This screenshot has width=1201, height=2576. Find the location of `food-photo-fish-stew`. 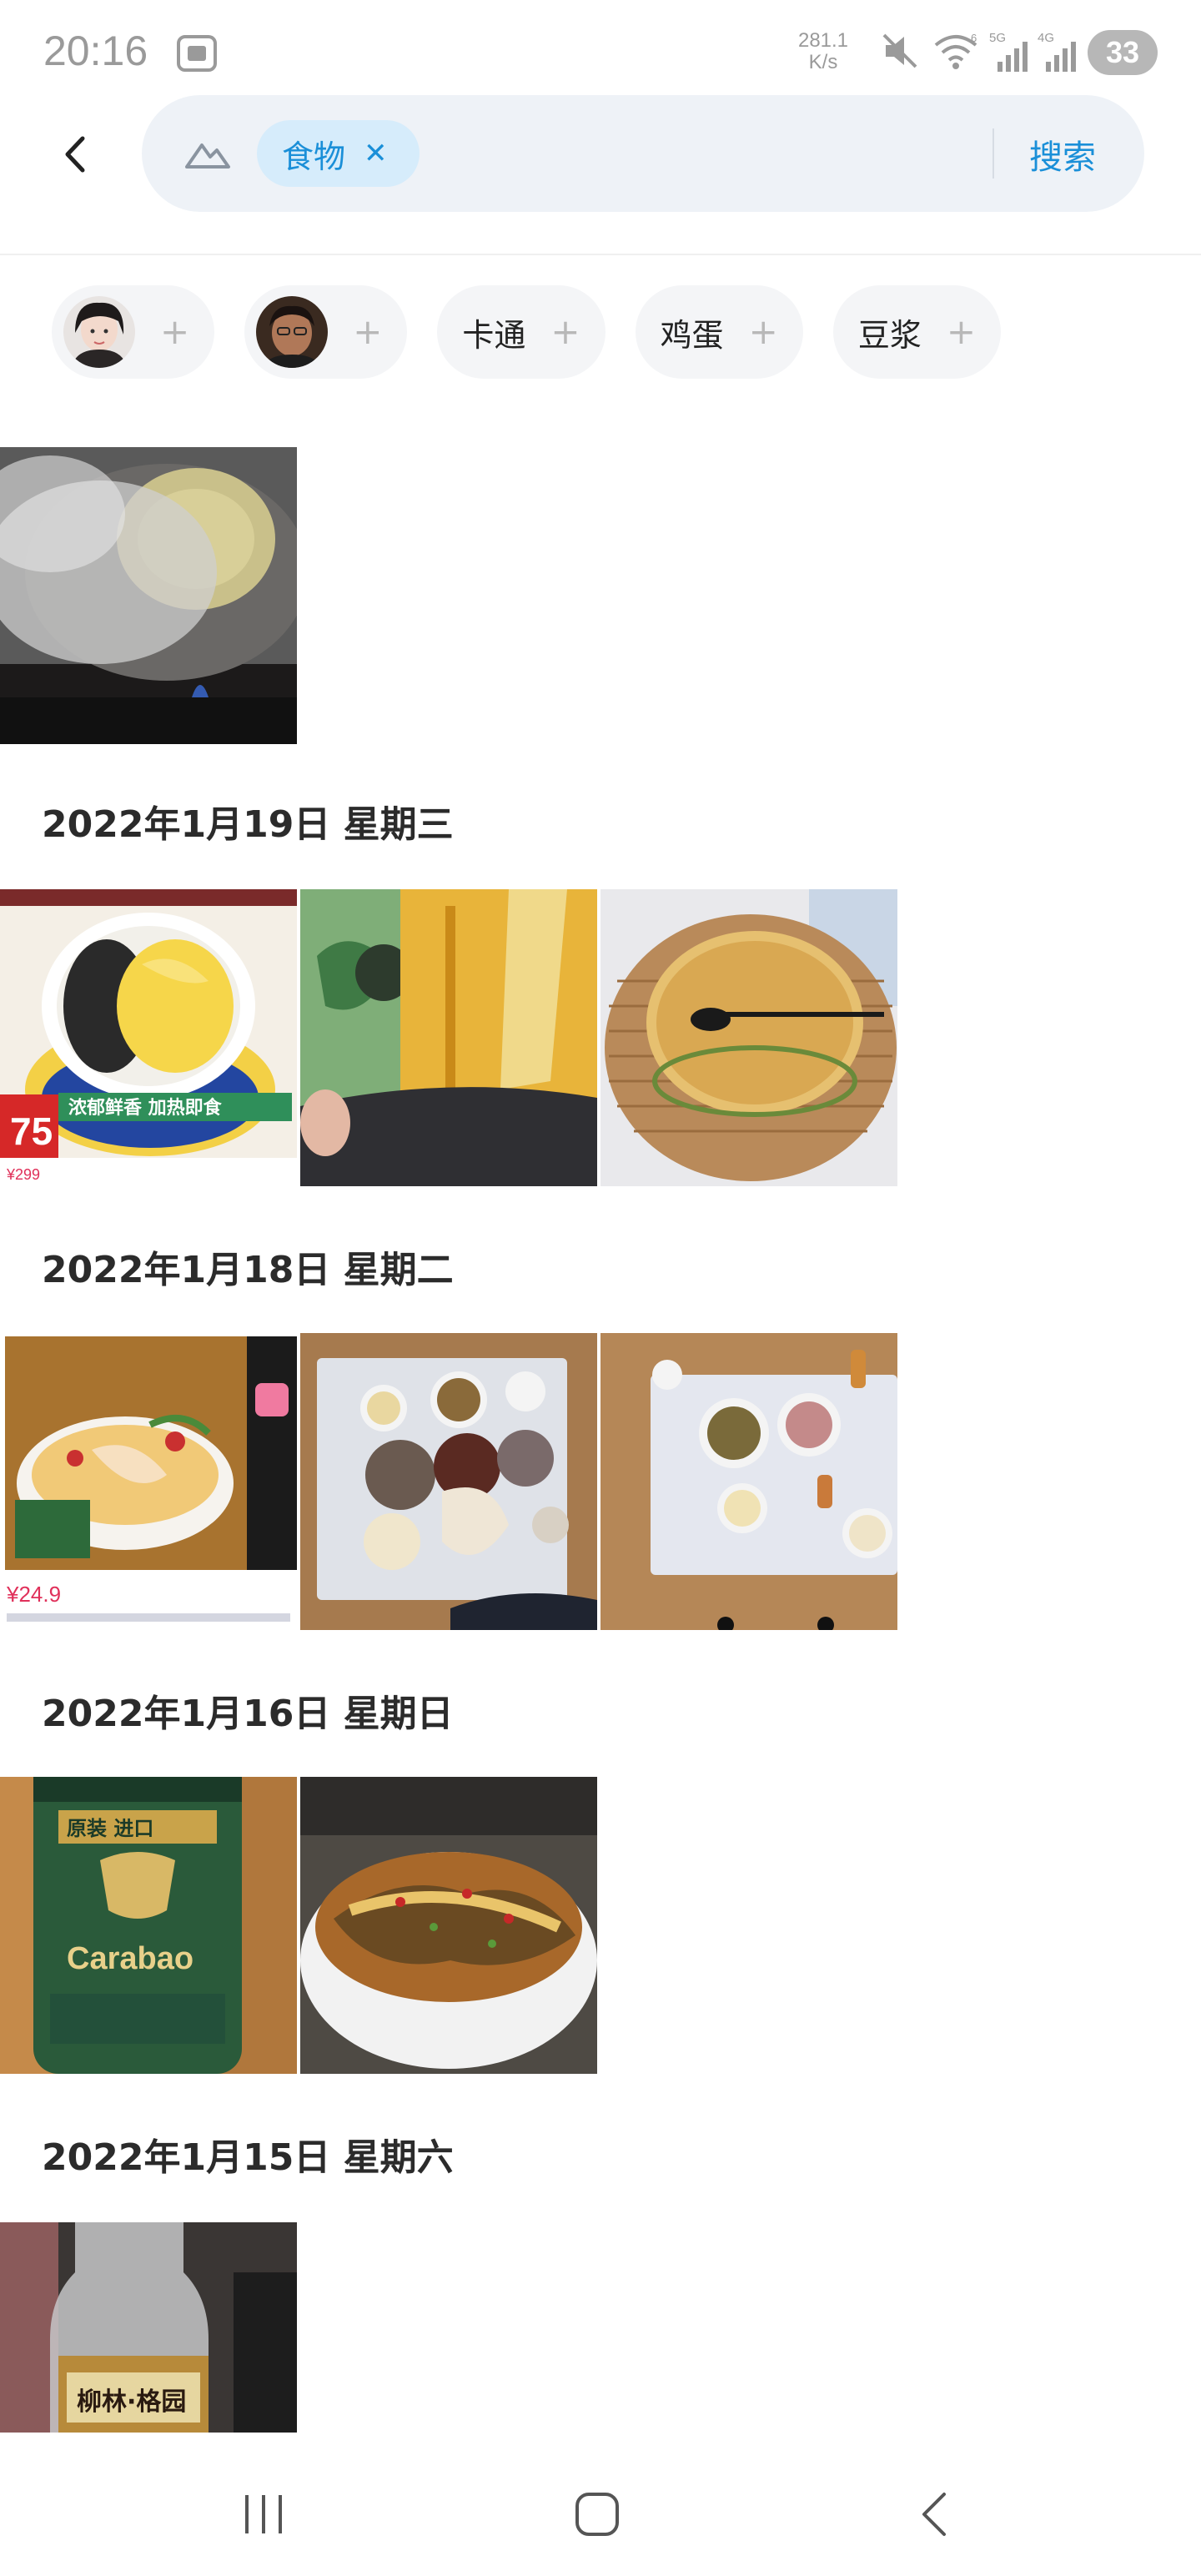

food-photo-fish-stew is located at coordinates (448, 1925).